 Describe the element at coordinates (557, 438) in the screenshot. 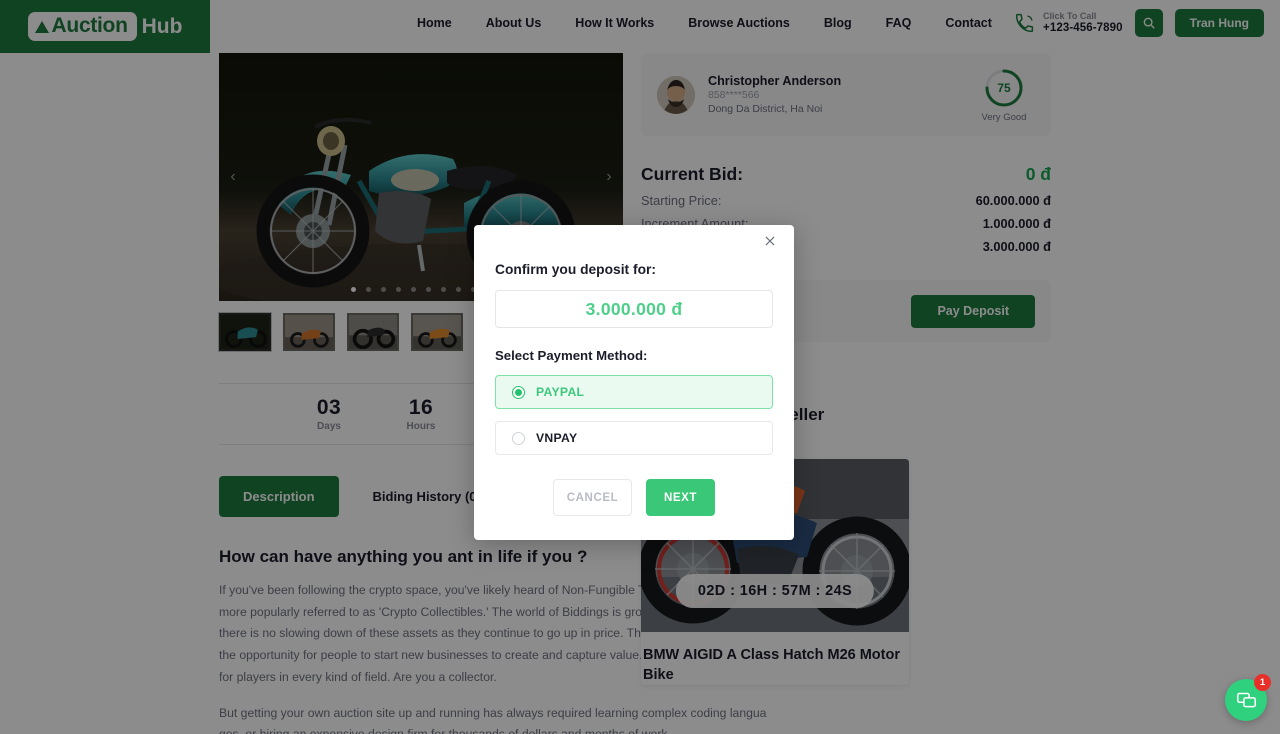

I see `payment-option-vnpay-label: VNPAY` at that location.